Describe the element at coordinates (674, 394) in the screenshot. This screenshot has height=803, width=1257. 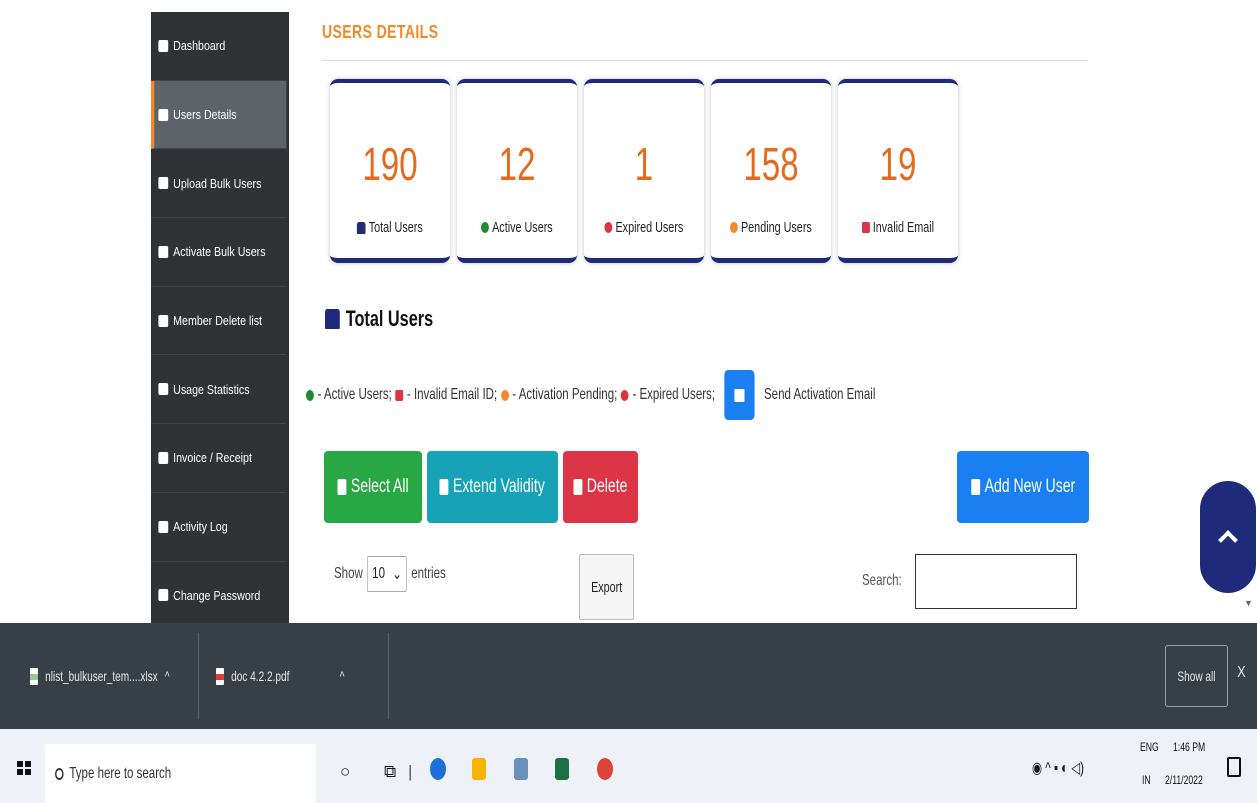
I see `legend-expired: - Expired Users;` at that location.